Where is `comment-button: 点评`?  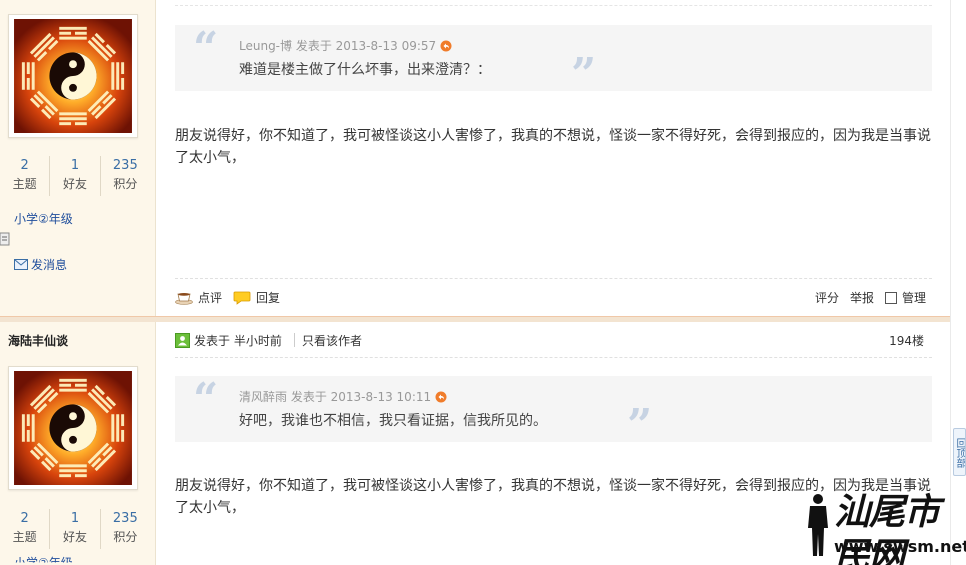
comment-button: 点评 is located at coordinates (198, 297).